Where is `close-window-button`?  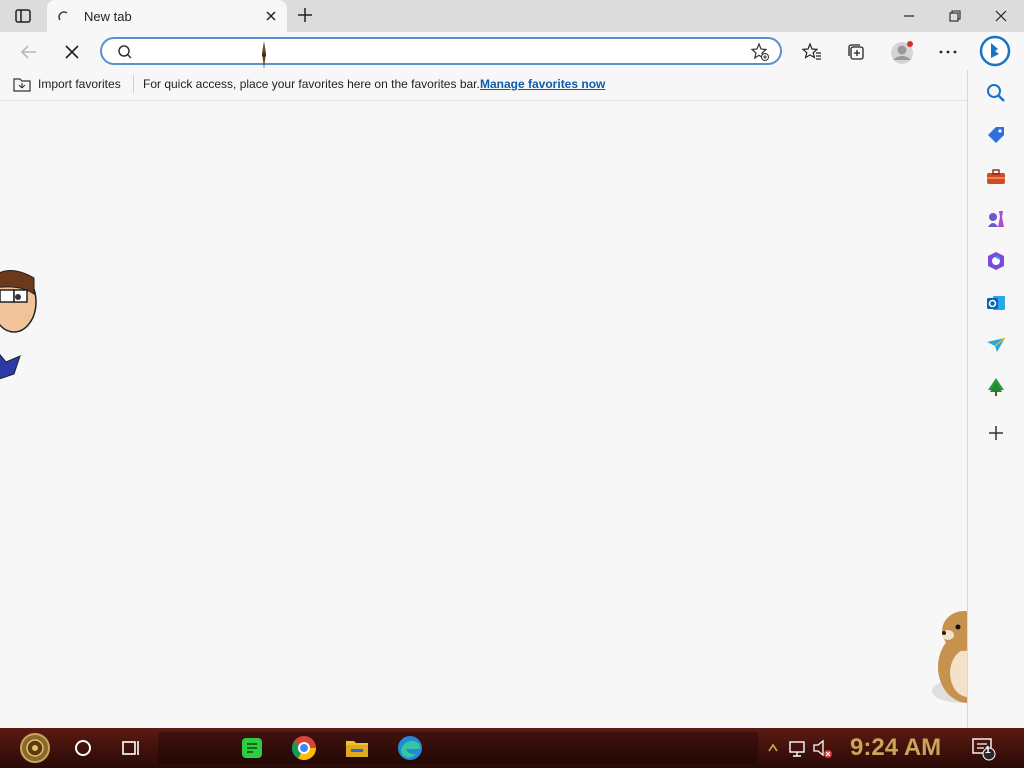 close-window-button is located at coordinates (1001, 16).